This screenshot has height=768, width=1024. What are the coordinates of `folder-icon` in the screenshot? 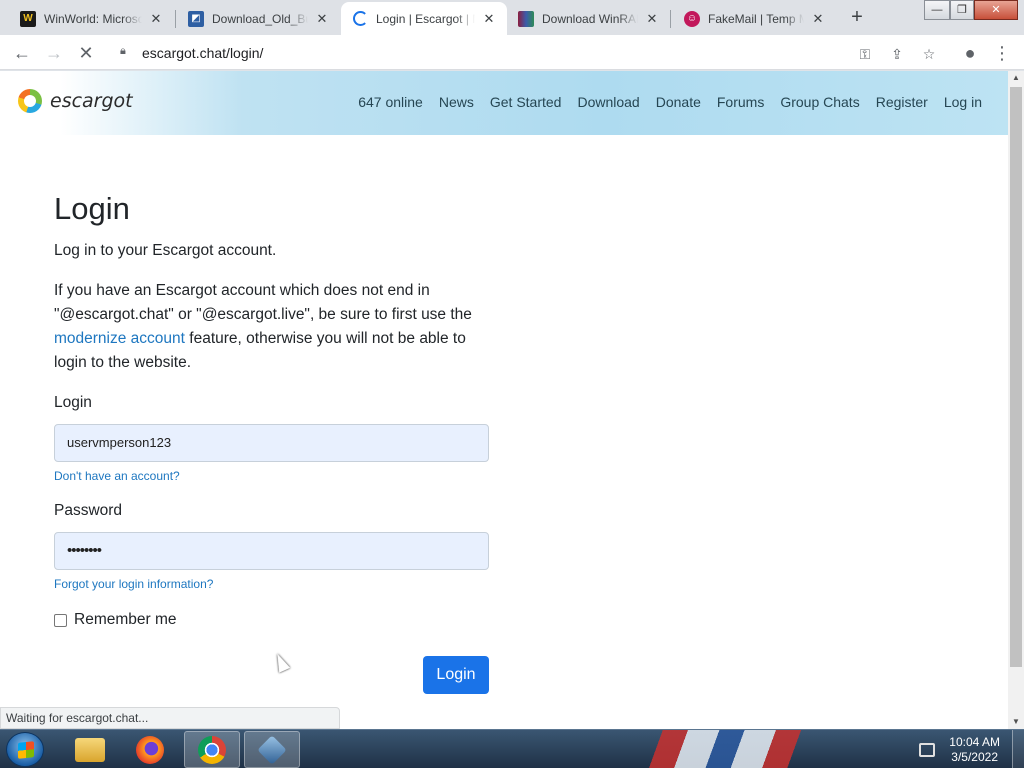 It's located at (90, 749).